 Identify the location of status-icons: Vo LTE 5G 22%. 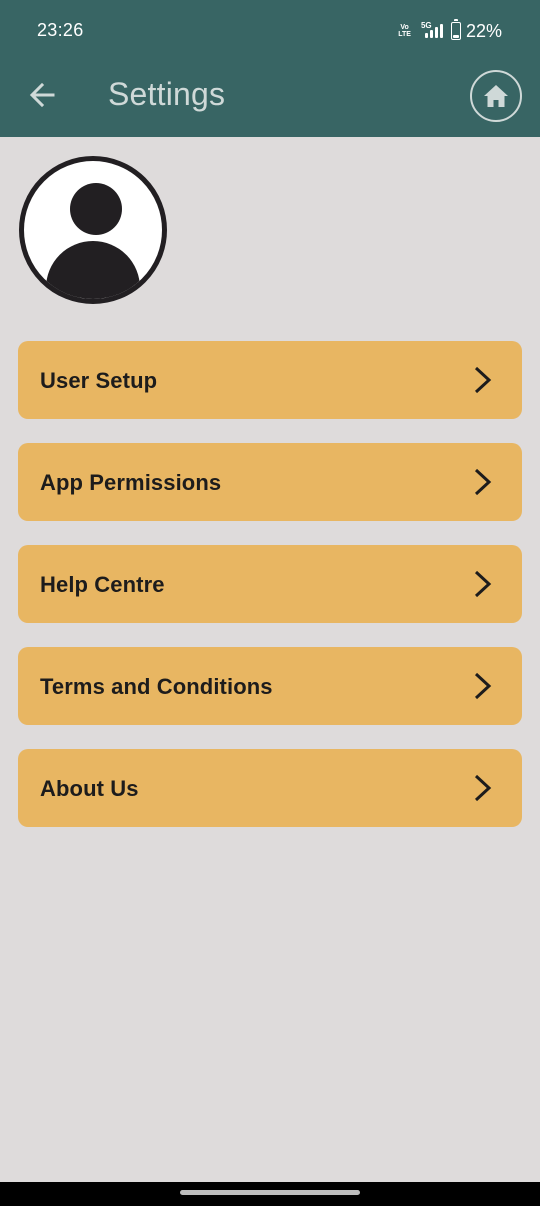
(450, 31).